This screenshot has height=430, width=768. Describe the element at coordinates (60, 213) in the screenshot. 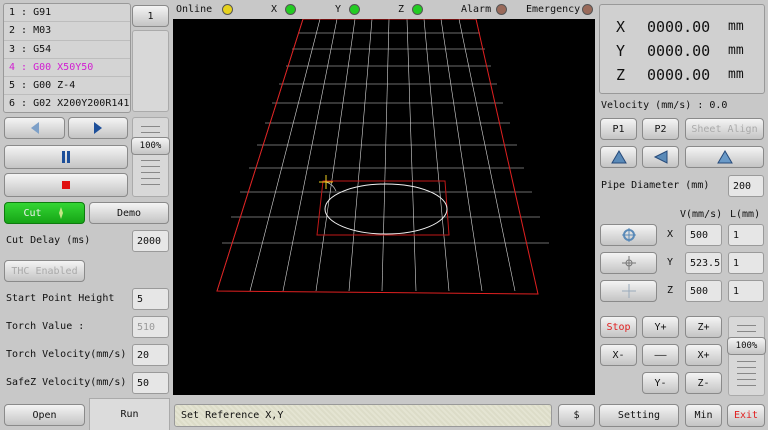

I see `torch-icon` at that location.